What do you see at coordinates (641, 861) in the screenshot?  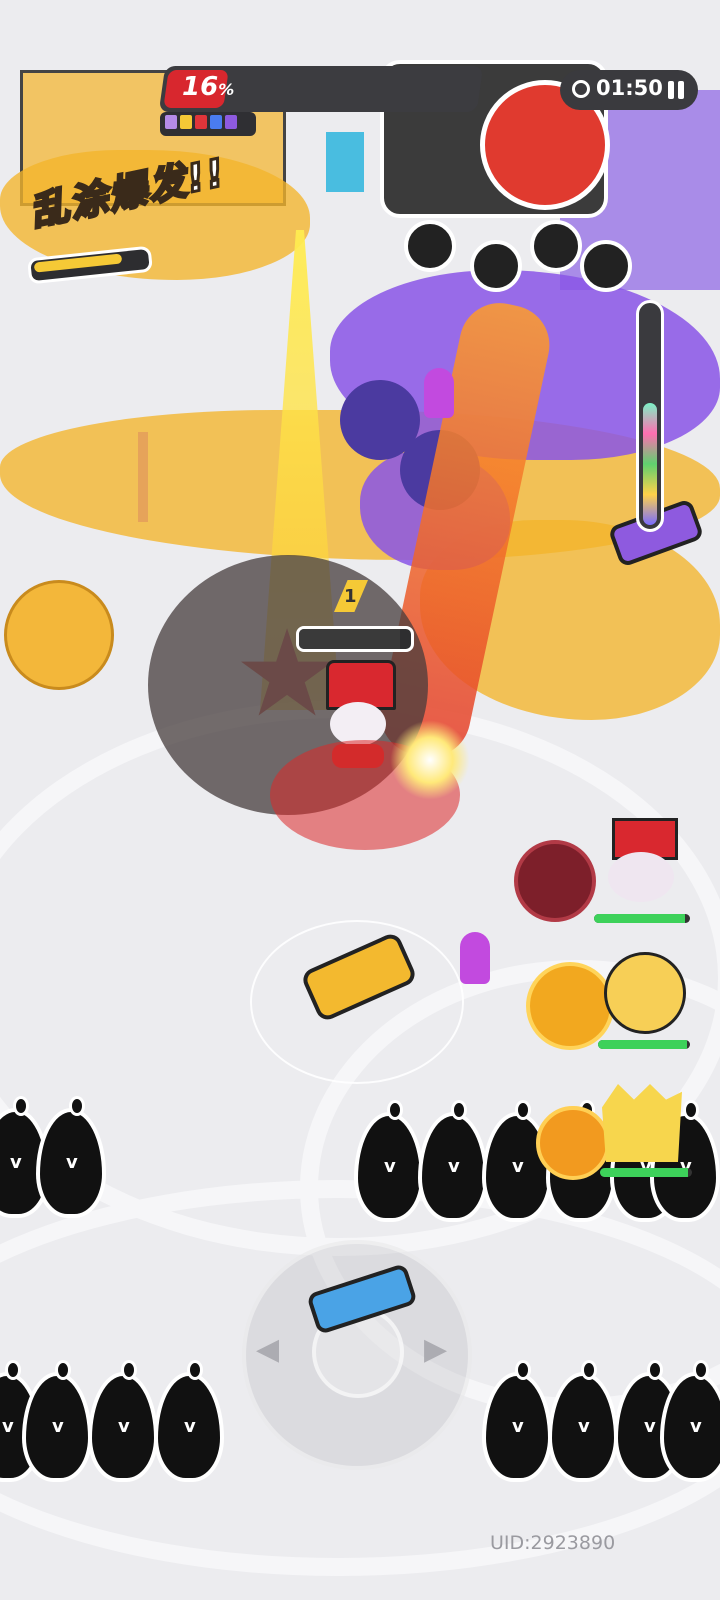 I see `party-member-red-hat` at bounding box center [641, 861].